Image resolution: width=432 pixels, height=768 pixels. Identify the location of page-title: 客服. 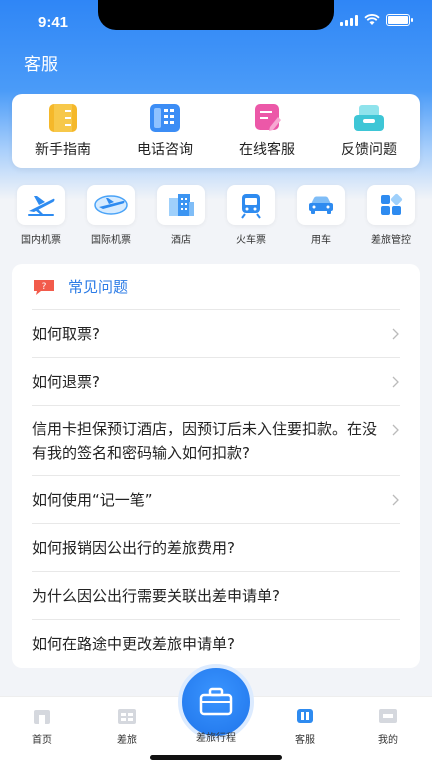
(41, 65).